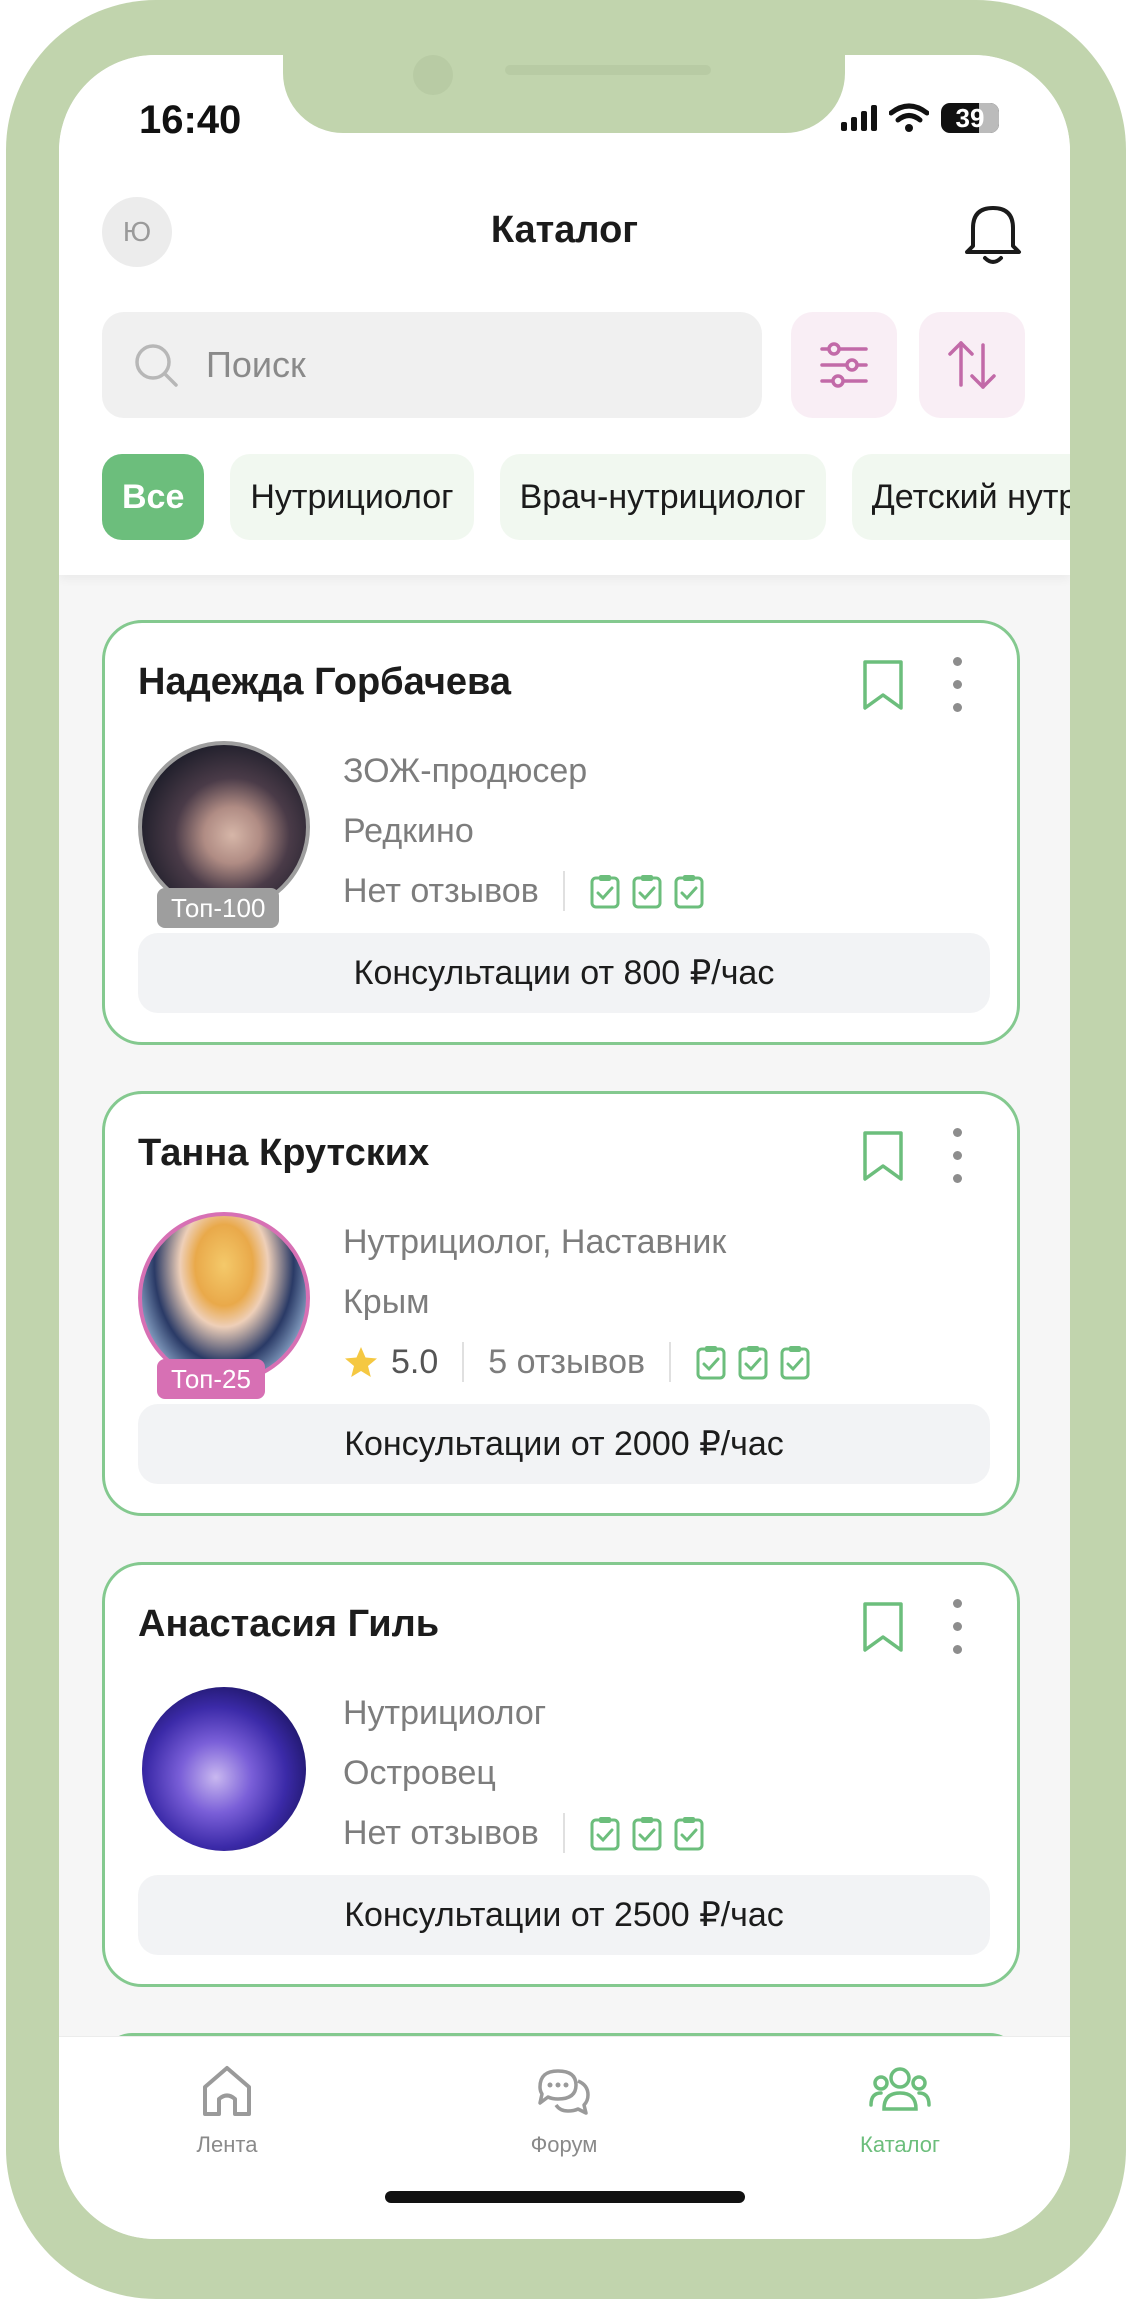 The image size is (1132, 2299). I want to click on battery-level: 39, so click(970, 117).